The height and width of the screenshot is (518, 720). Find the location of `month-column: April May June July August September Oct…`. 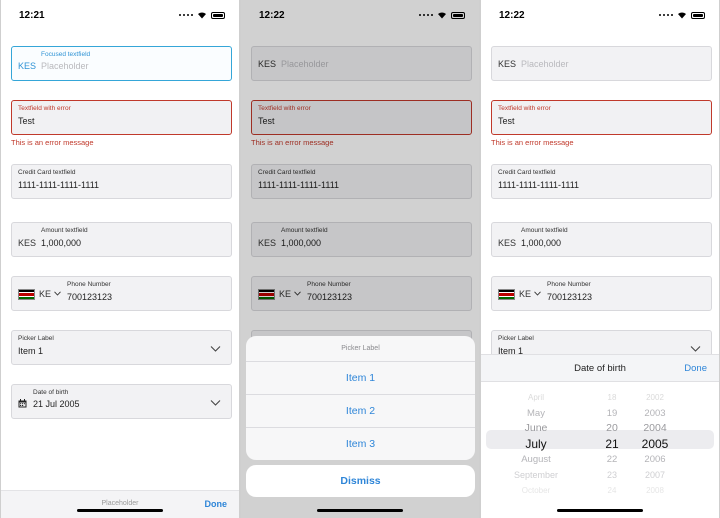

month-column: April May June July August September Oct… is located at coordinates (536, 444).